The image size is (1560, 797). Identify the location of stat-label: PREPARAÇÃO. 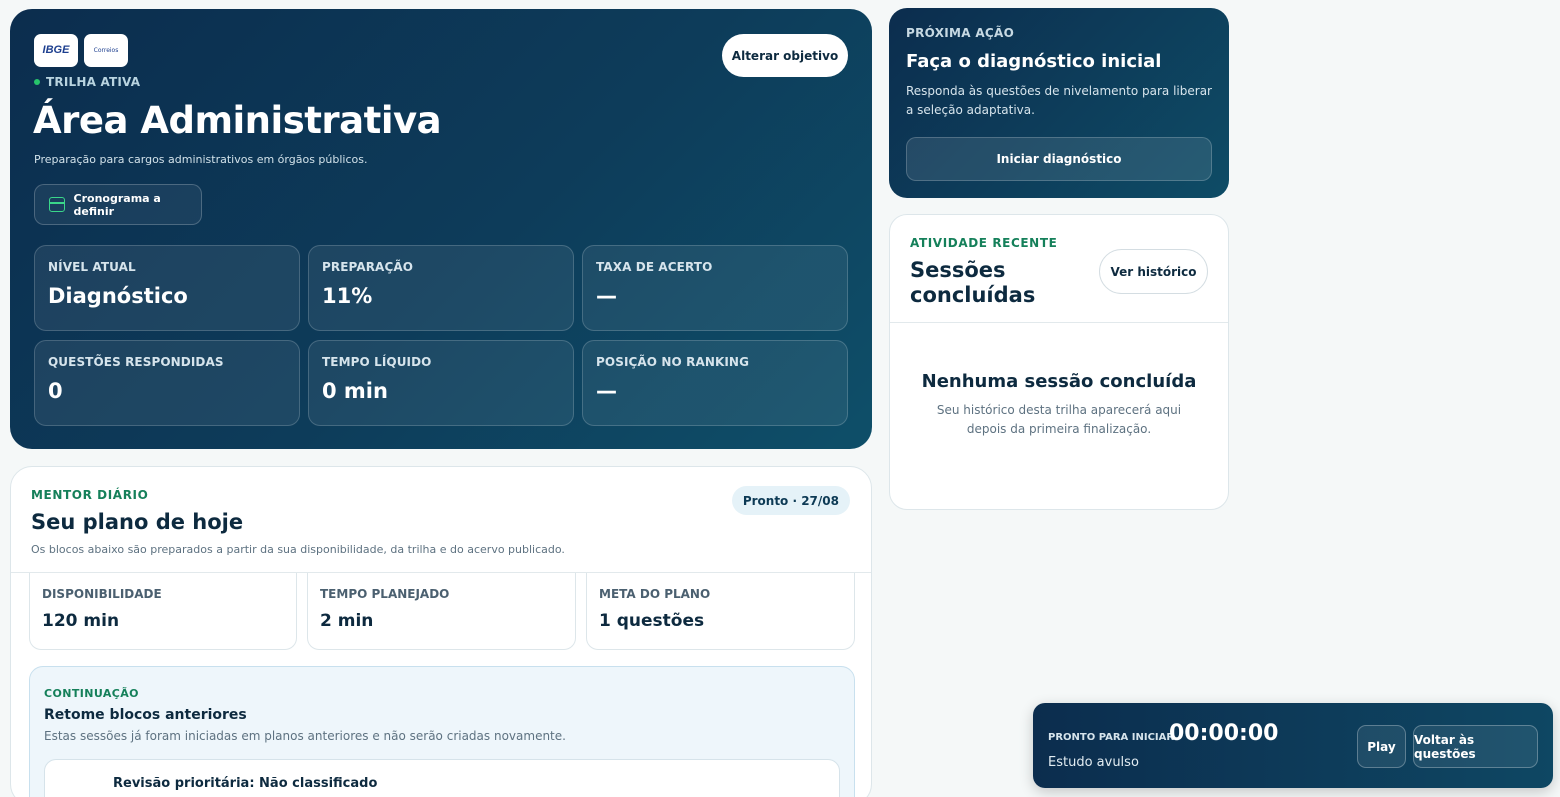
(368, 267).